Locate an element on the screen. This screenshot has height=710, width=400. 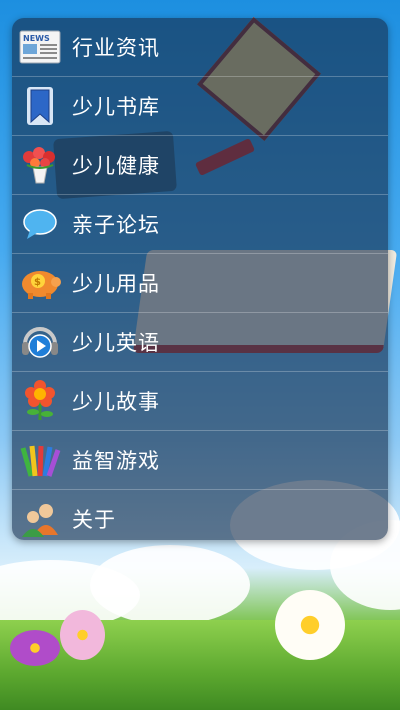
menu-item-kids-stories: 少儿故事 is located at coordinates (200, 401).